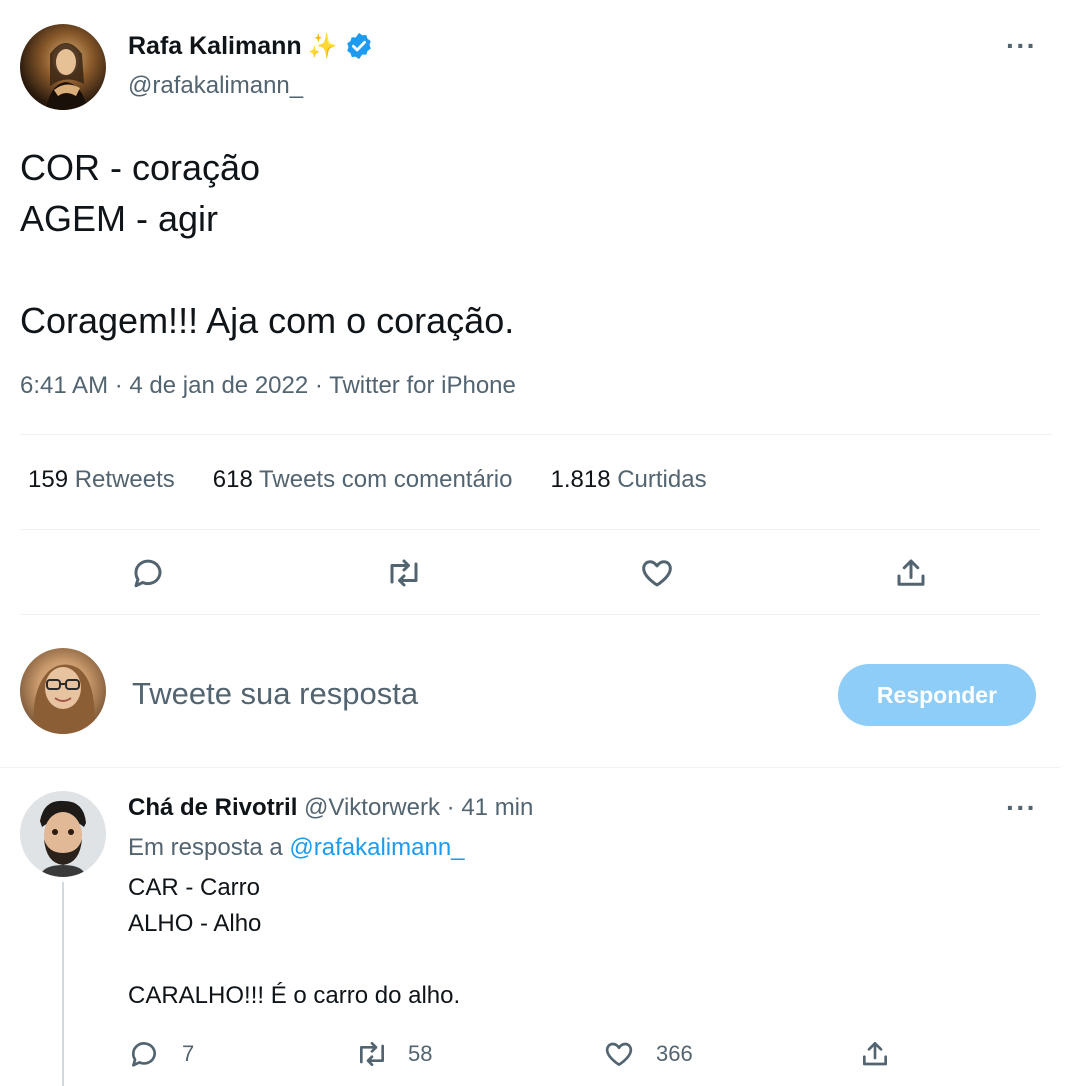  What do you see at coordinates (267, 320) in the screenshot?
I see `tweet-line: Coragem!!! Aja com o coração.` at bounding box center [267, 320].